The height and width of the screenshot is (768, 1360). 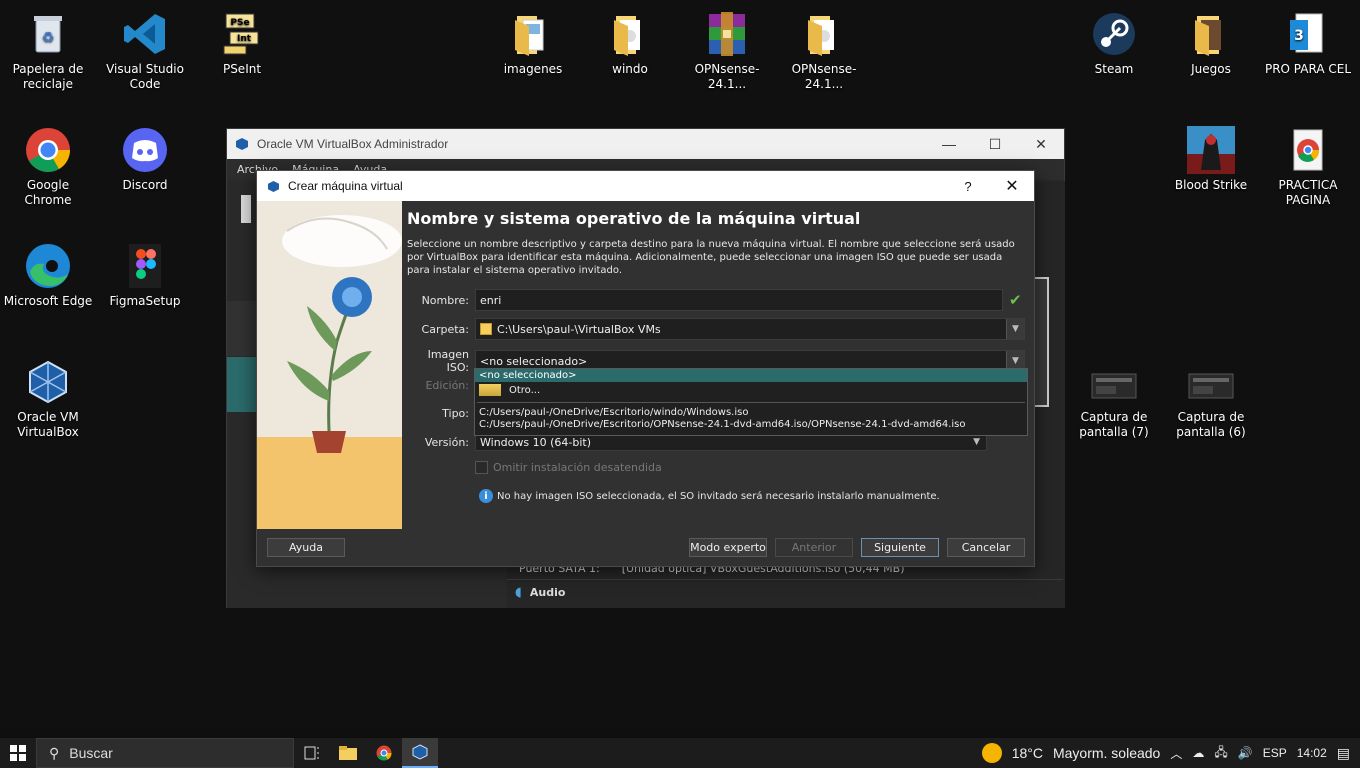 I want to click on desktop-icon-label: PRO PARA CEL, so click(x=1308, y=69).